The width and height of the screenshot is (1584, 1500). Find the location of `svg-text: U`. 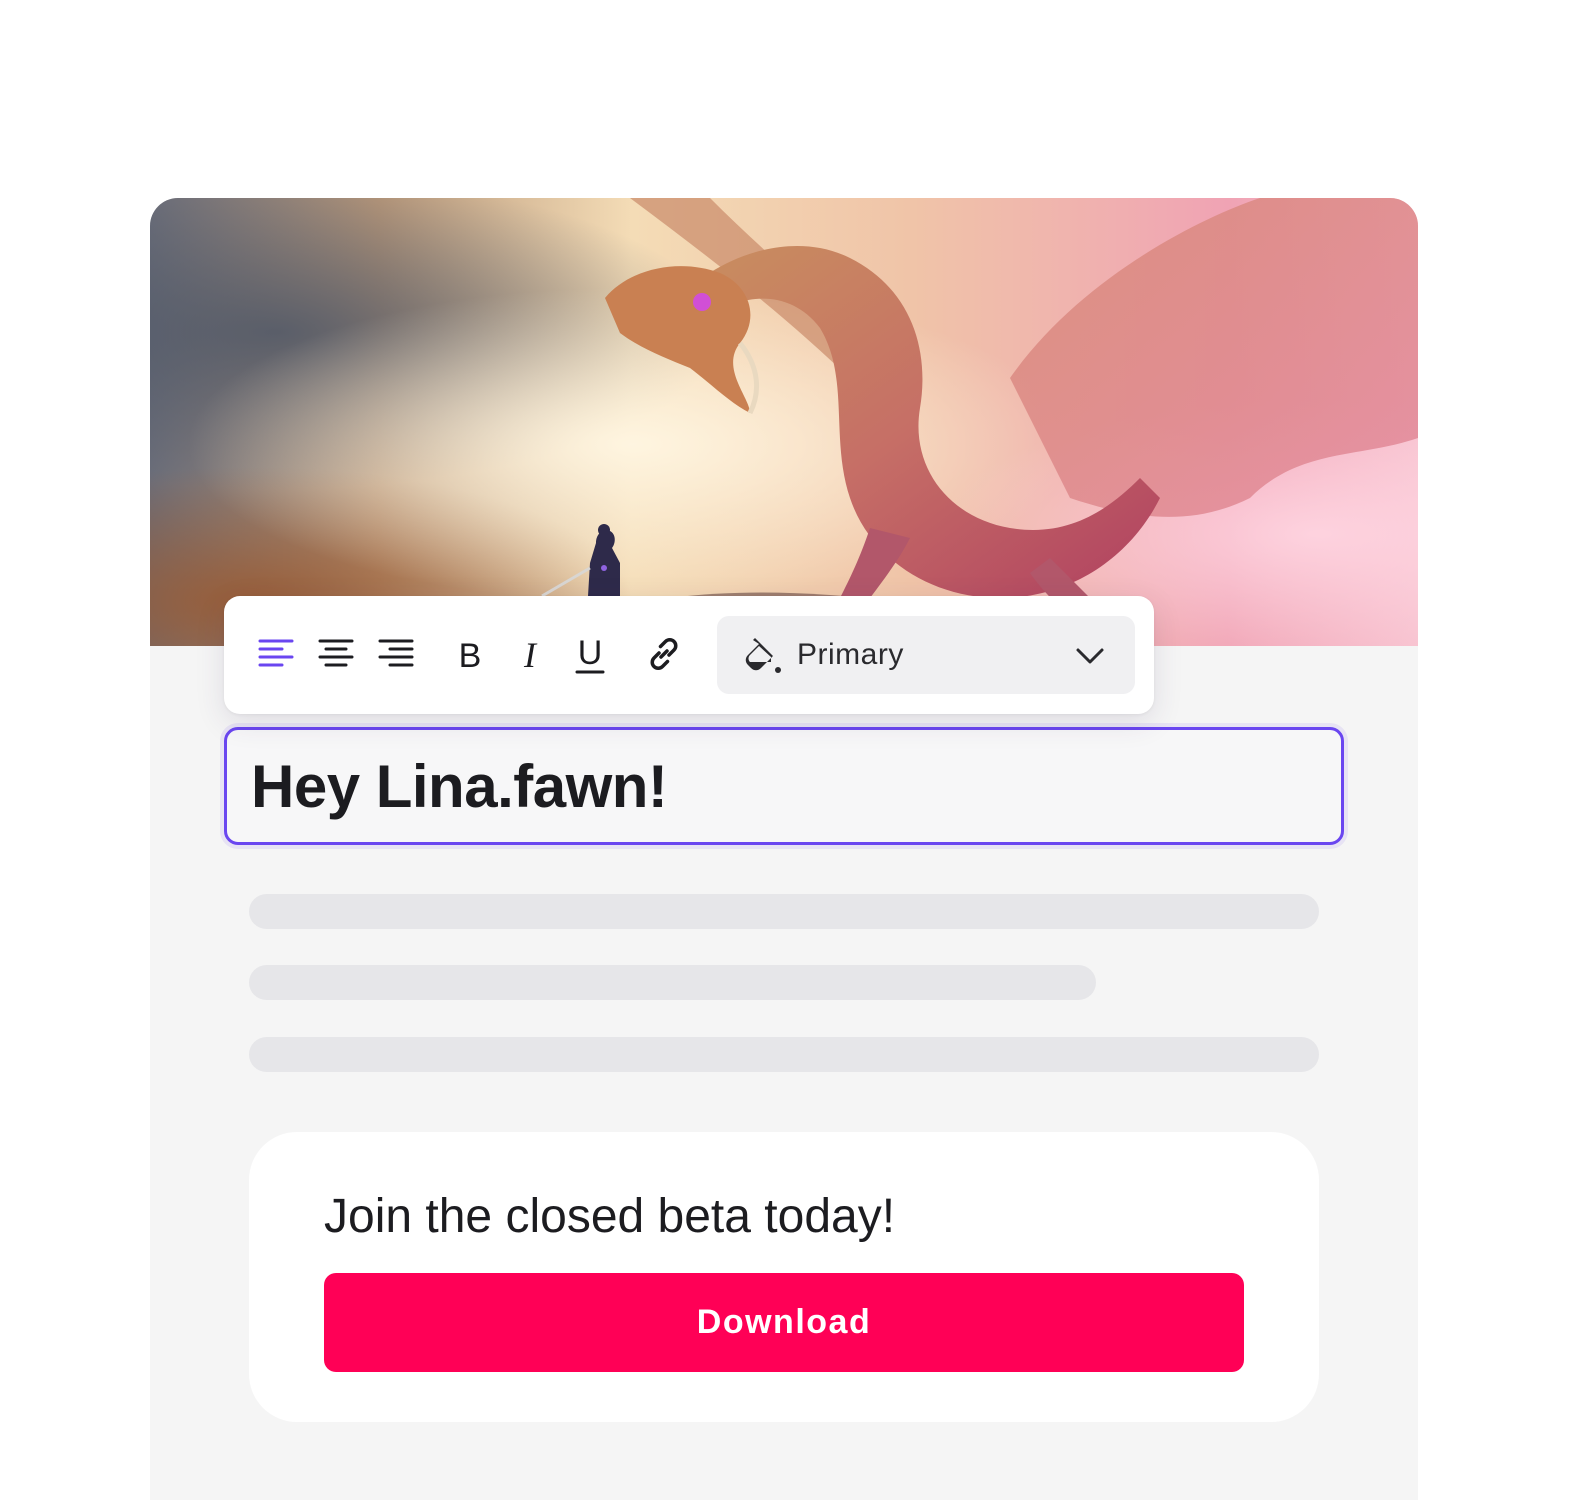

svg-text: U is located at coordinates (590, 653).